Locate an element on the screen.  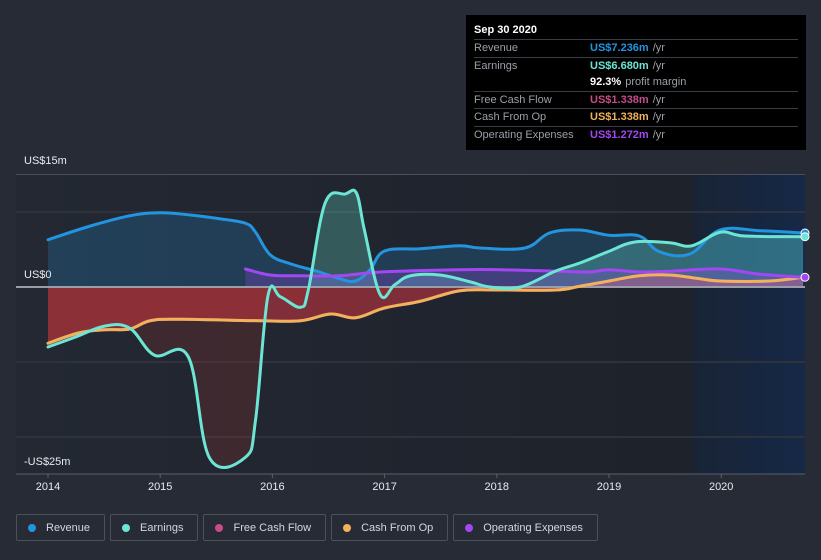
operating-expenses-dot-icon is located at coordinates (469, 527).